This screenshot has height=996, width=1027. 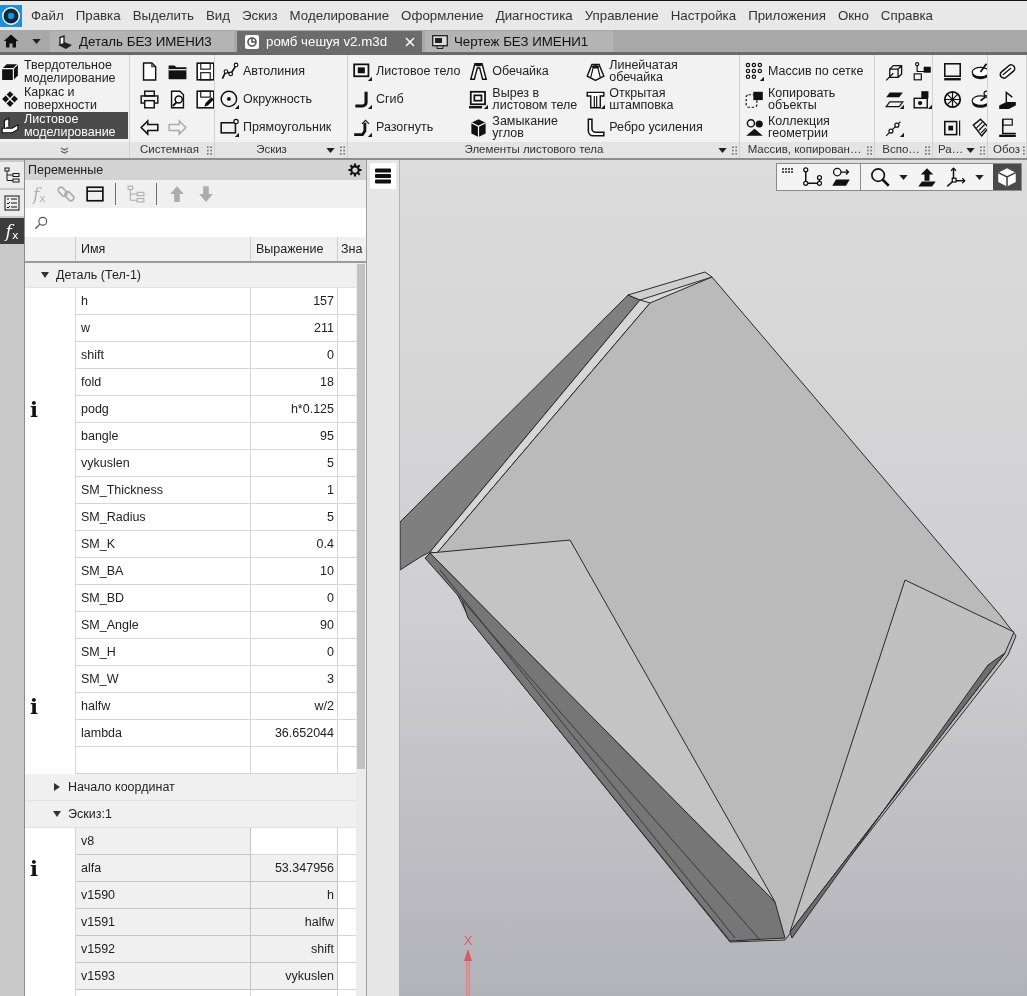 I want to click on menu-item: Выделить, so click(x=163, y=15).